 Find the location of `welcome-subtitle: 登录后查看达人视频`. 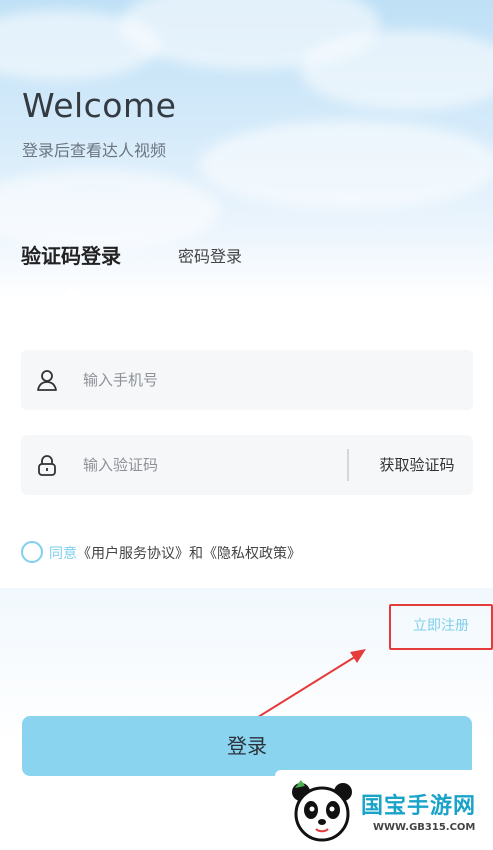

welcome-subtitle: 登录后查看达人视频 is located at coordinates (94, 150).